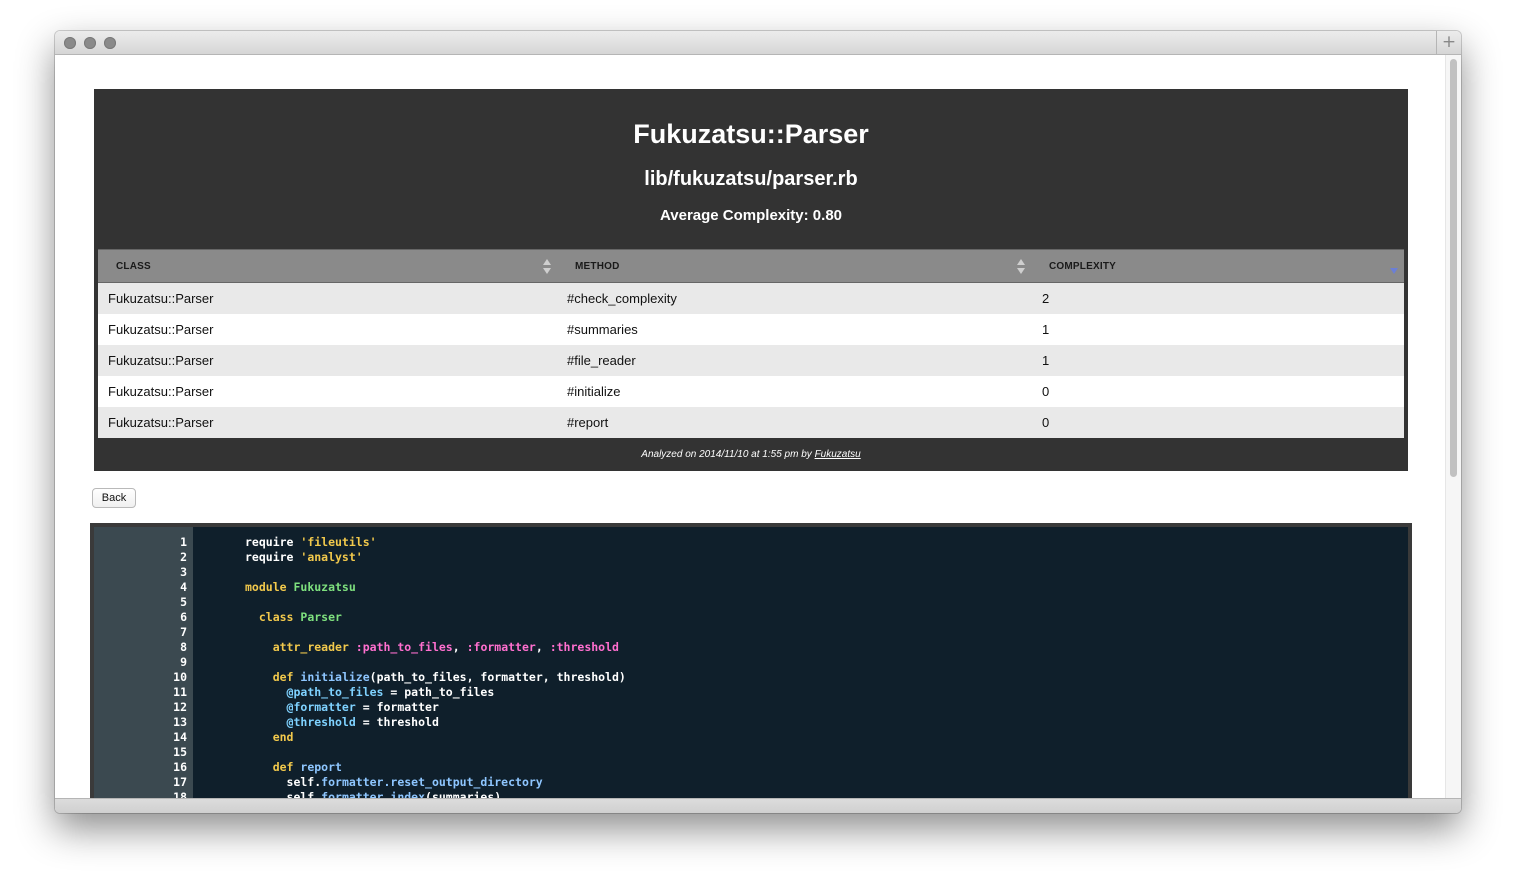 The height and width of the screenshot is (894, 1517). What do you see at coordinates (728, 454) in the screenshot?
I see `footer-text: Analyzed on 2014/11/10 at 1:55 pm by` at bounding box center [728, 454].